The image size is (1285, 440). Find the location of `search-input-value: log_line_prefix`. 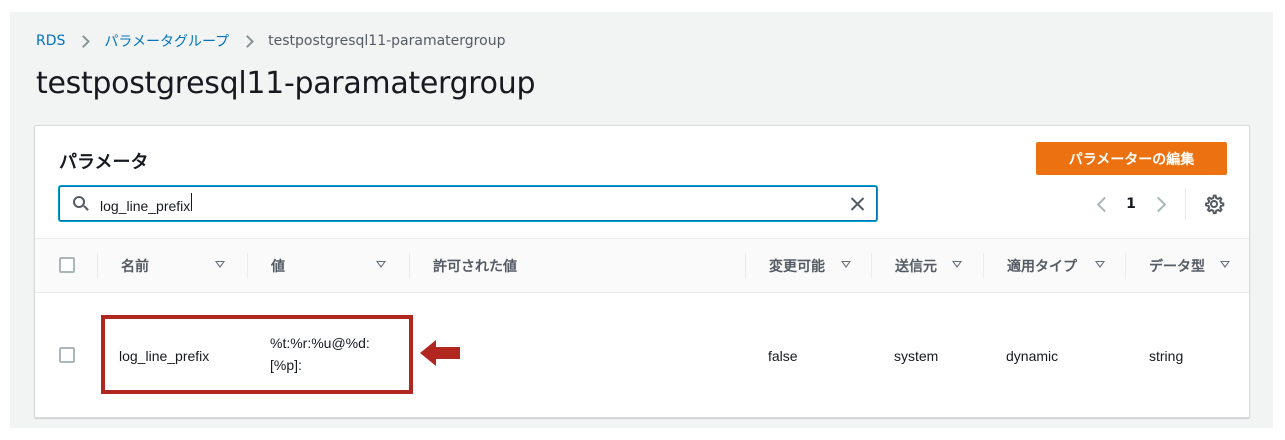

search-input-value: log_line_prefix is located at coordinates (145, 206).